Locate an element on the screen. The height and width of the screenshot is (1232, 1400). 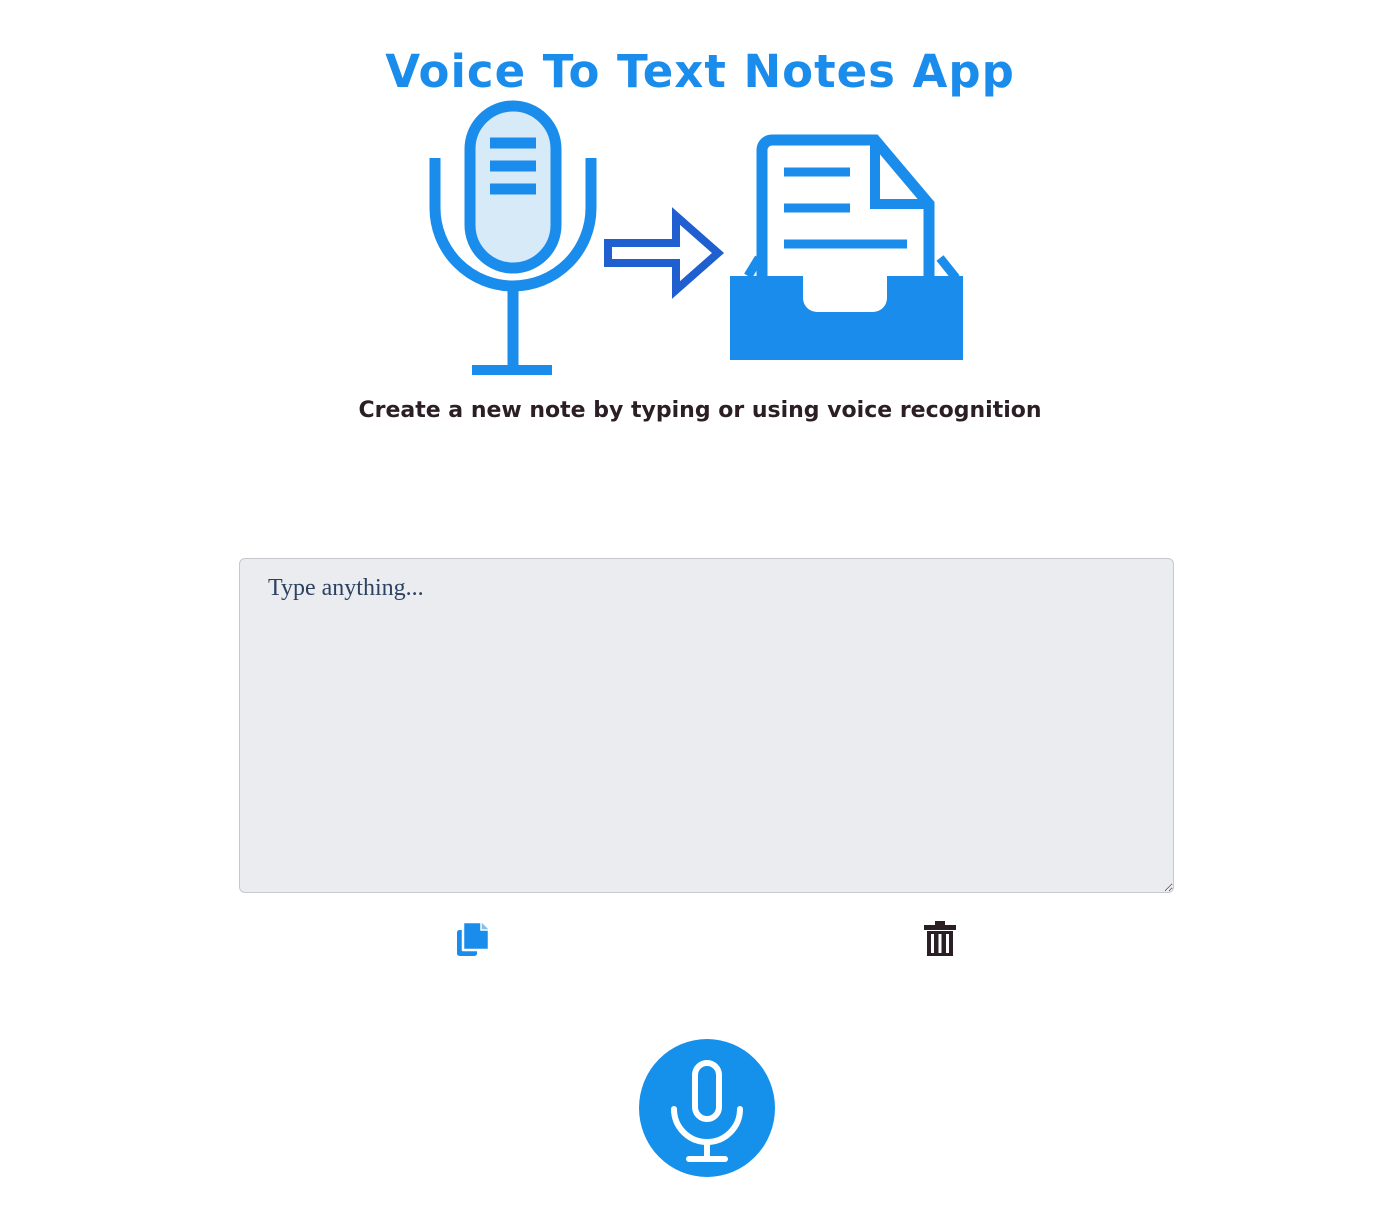
trash-icon is located at coordinates (940, 938).